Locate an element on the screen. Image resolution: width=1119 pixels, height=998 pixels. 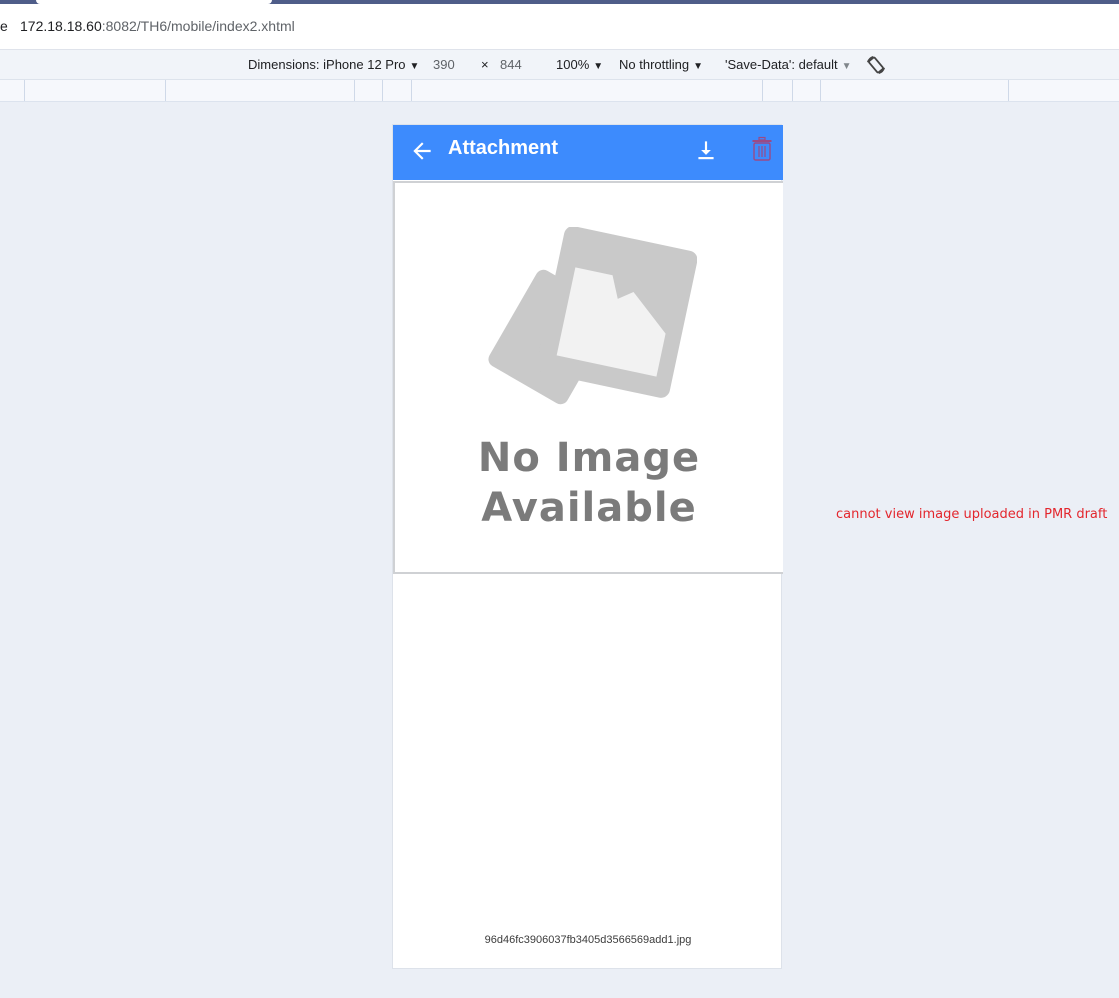
dimensions-dropdown: Dimensions: iPhone 12 Pro ▼ is located at coordinates (333, 64).